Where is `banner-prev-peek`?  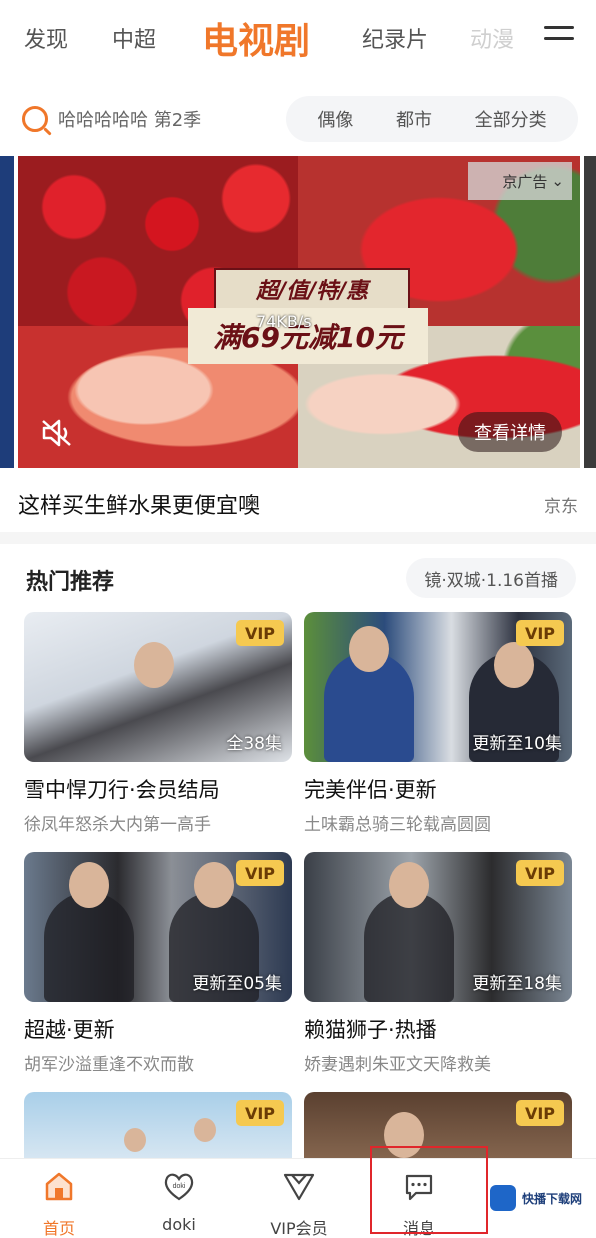
banner-prev-peek is located at coordinates (7, 312).